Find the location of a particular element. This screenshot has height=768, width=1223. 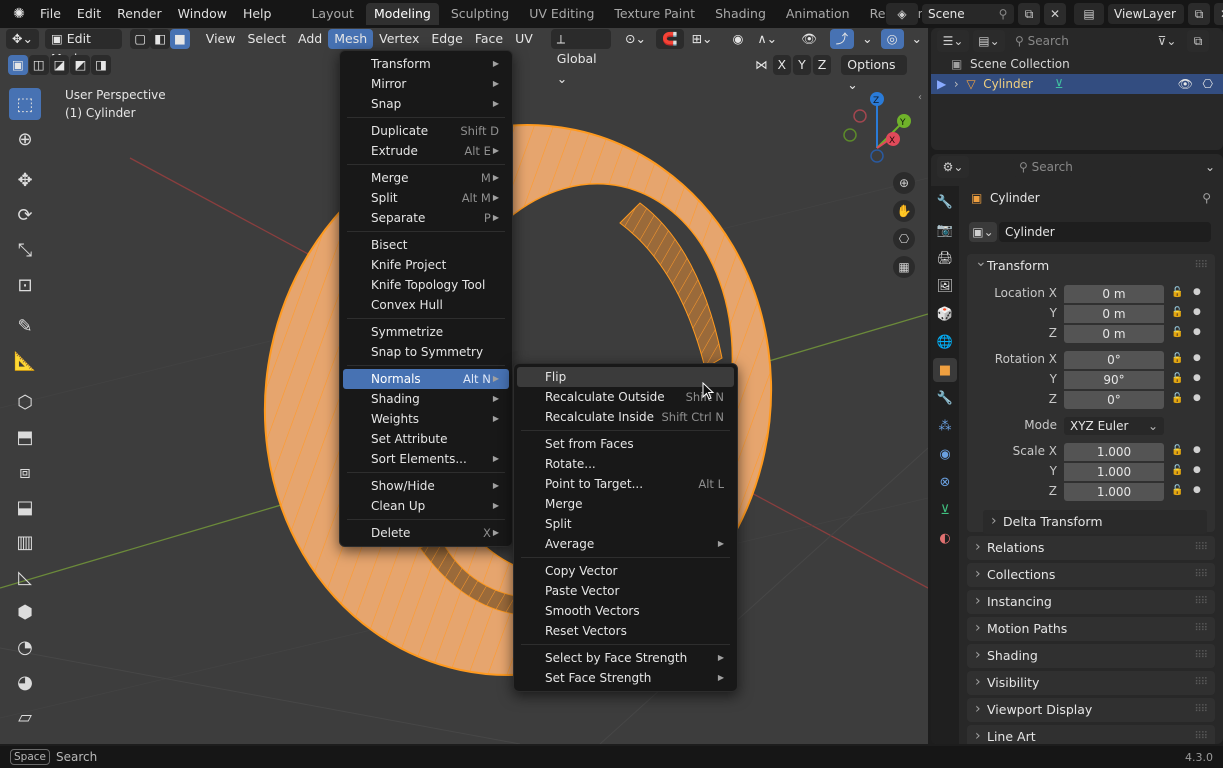

normals-menu-item-point-to-target: Point to Target... Alt L is located at coordinates (625, 484).